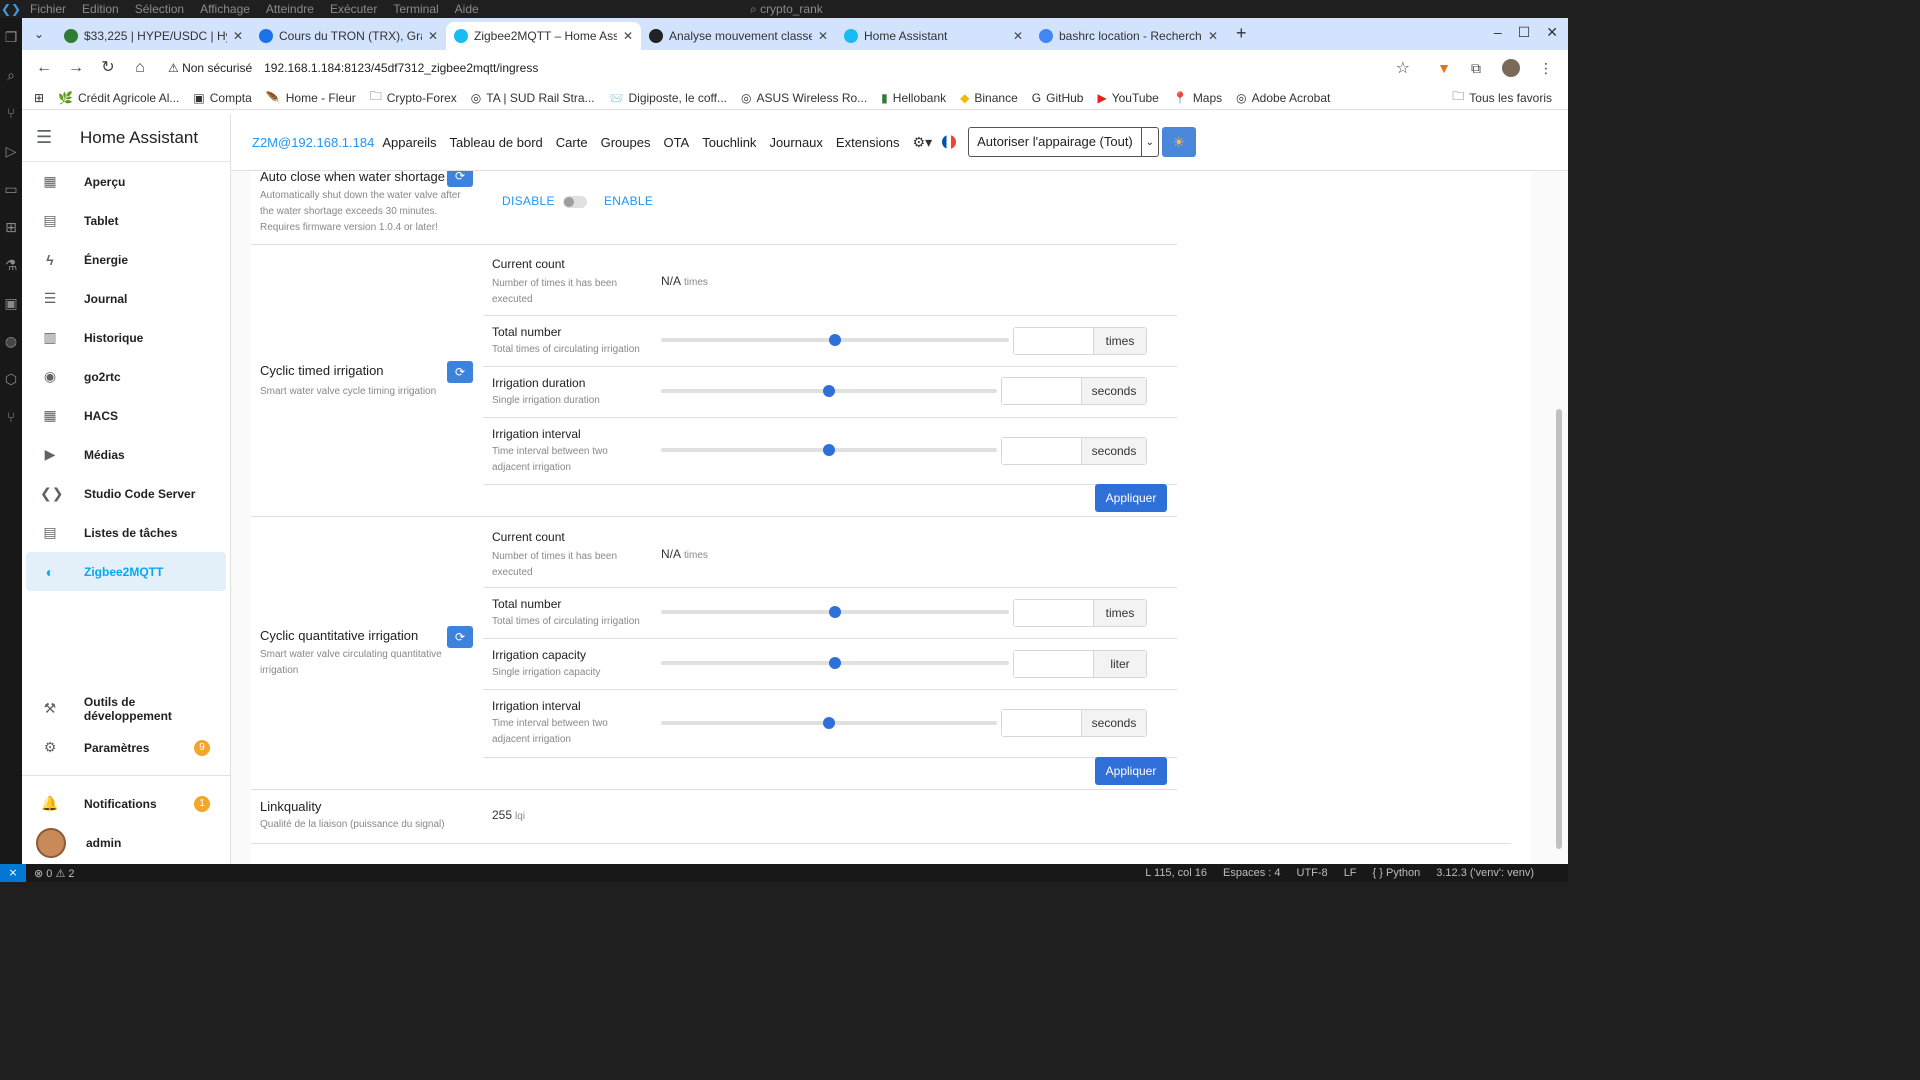 The height and width of the screenshot is (1080, 1920). What do you see at coordinates (409, 142) in the screenshot?
I see `nav-appareils: Appareils` at bounding box center [409, 142].